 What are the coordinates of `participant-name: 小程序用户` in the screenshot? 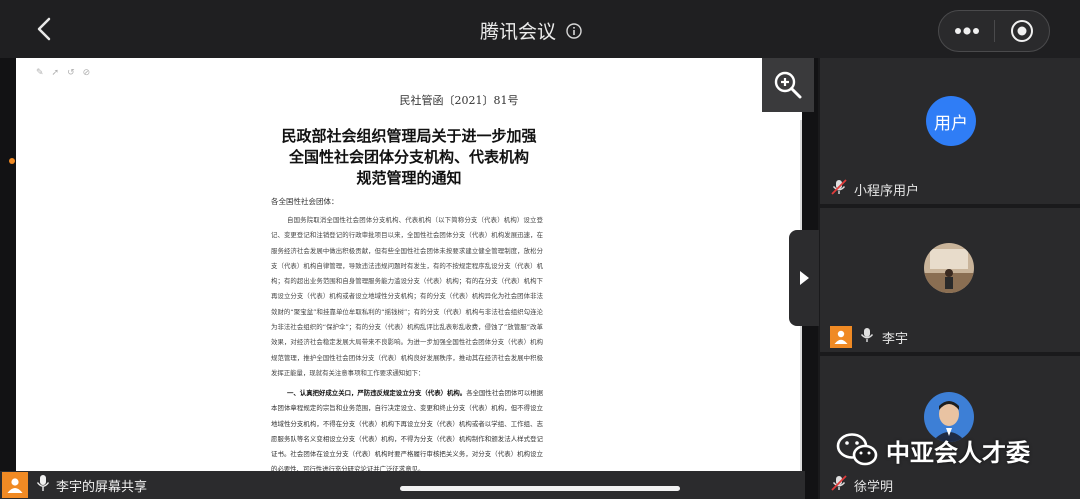 It's located at (887, 191).